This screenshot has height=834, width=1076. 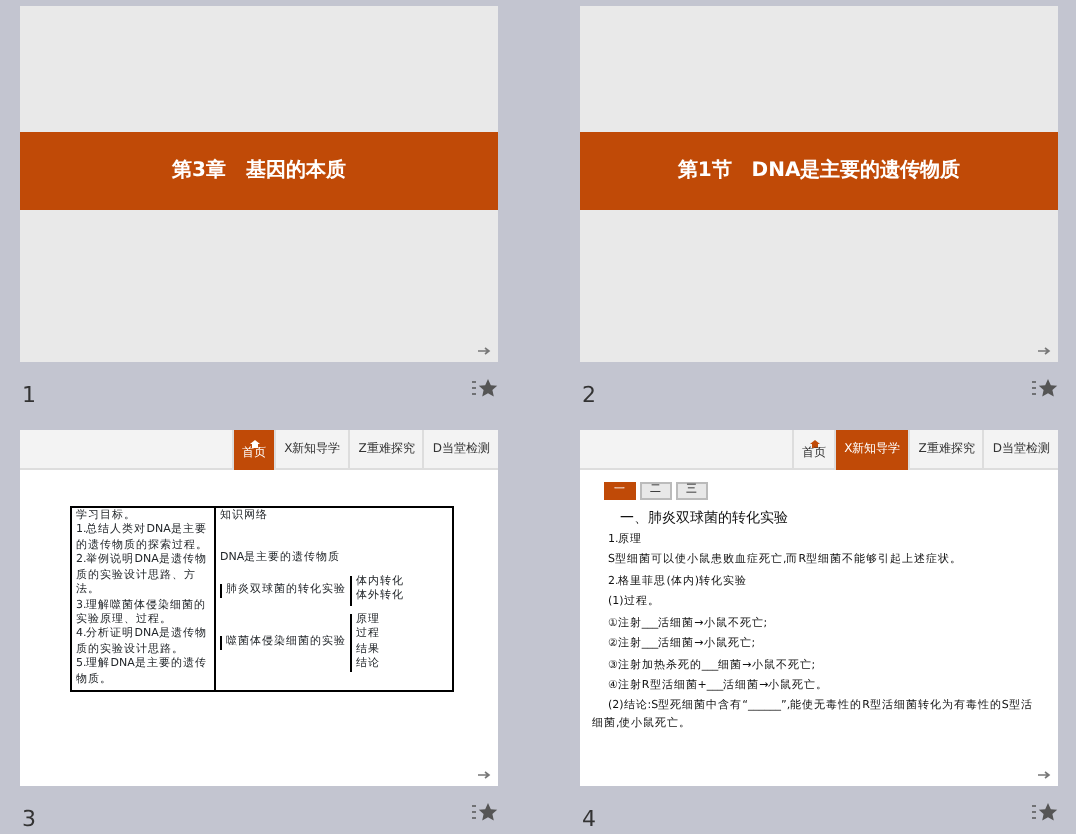 What do you see at coordinates (259, 171) in the screenshot?
I see `slide-title: 第3章 基因的本质` at bounding box center [259, 171].